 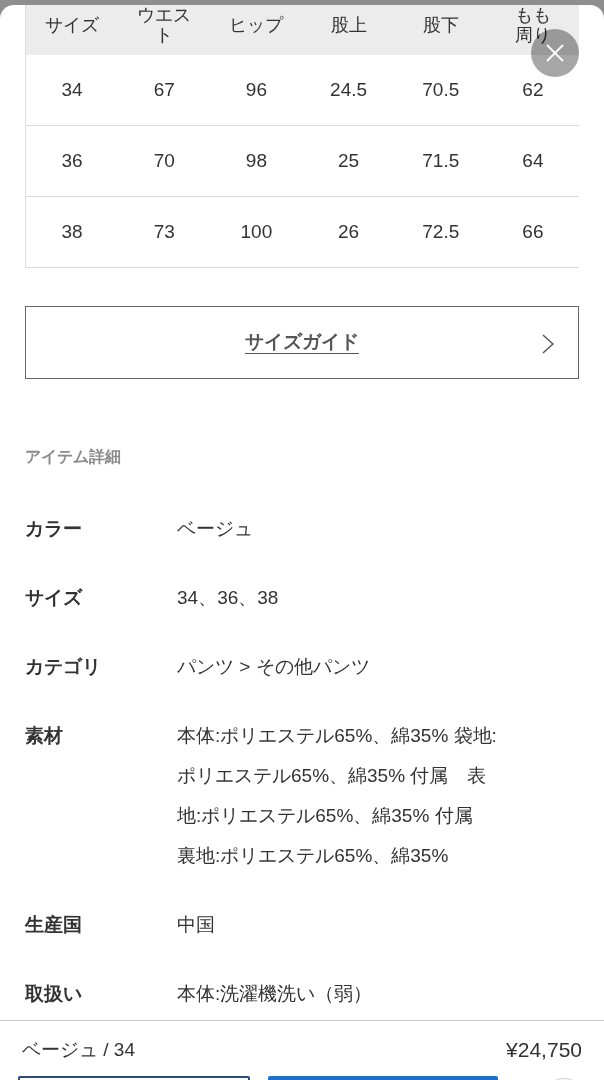 What do you see at coordinates (349, 89) in the screenshot?
I see `table-cell-text: 24.5` at bounding box center [349, 89].